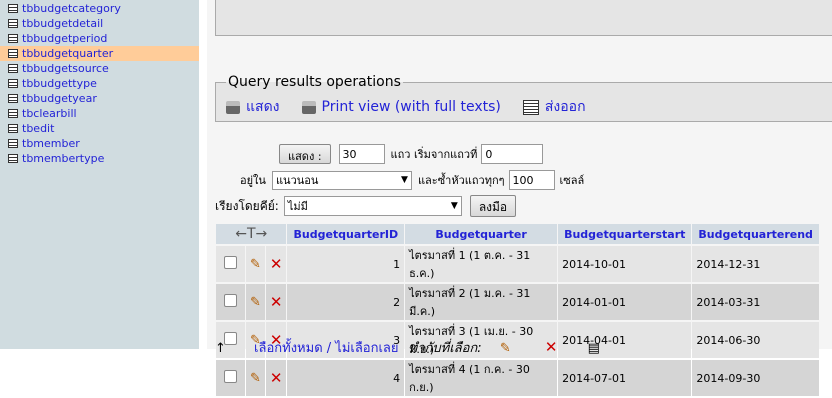 The image size is (832, 398). I want to click on header-budgetquarterid: BudgetquarterID, so click(346, 234).